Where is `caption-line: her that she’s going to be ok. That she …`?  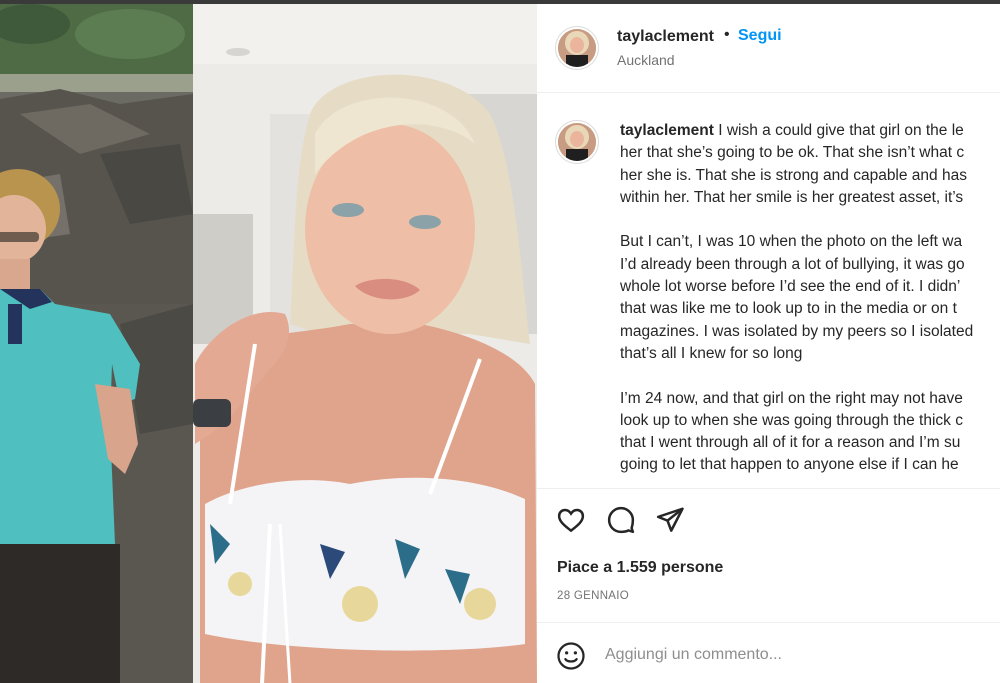 caption-line: her that she’s going to be ok. That she … is located at coordinates (792, 153).